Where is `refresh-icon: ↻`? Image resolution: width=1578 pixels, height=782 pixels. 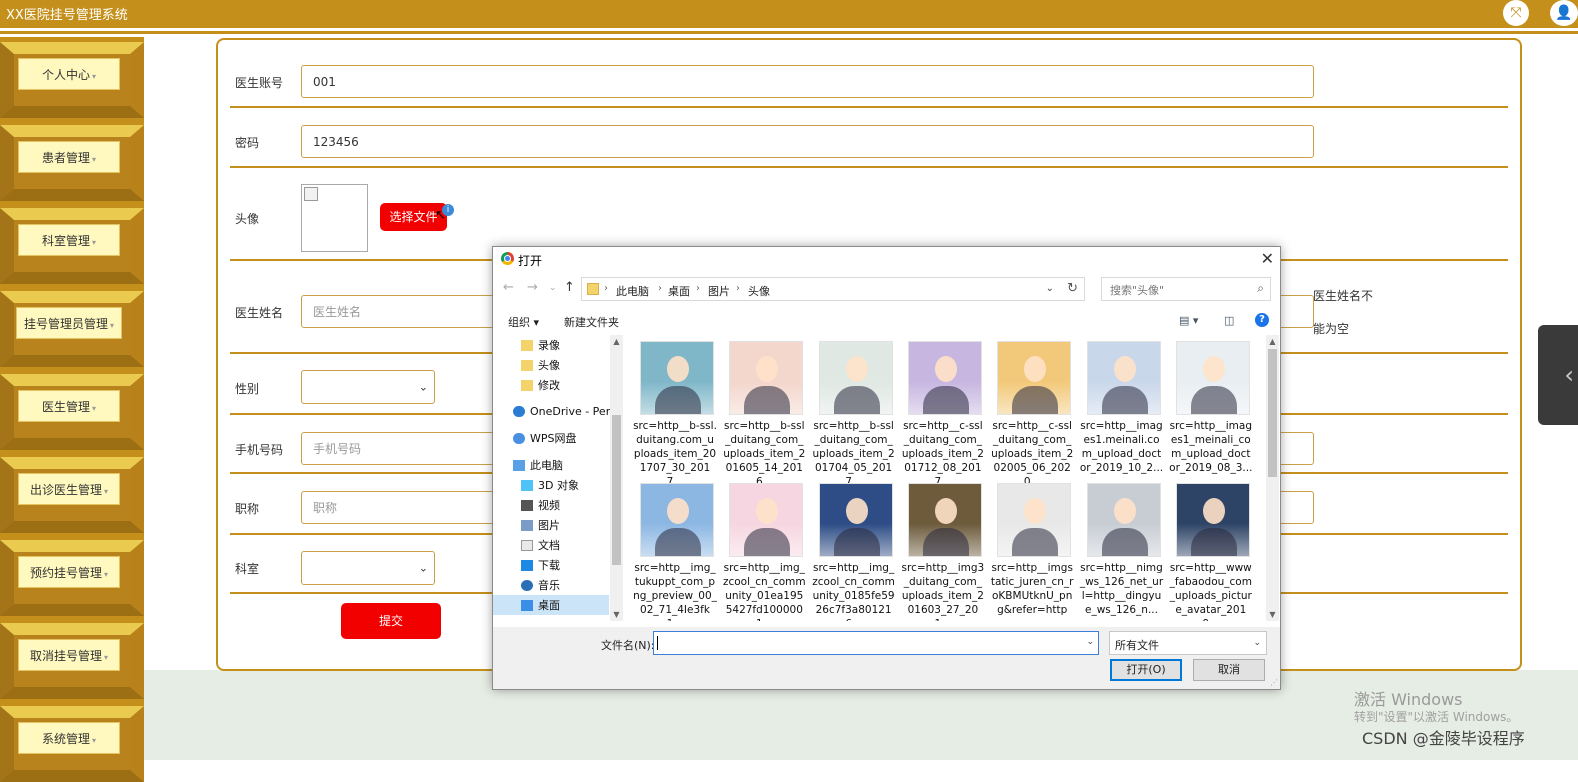
refresh-icon: ↻ is located at coordinates (1072, 288).